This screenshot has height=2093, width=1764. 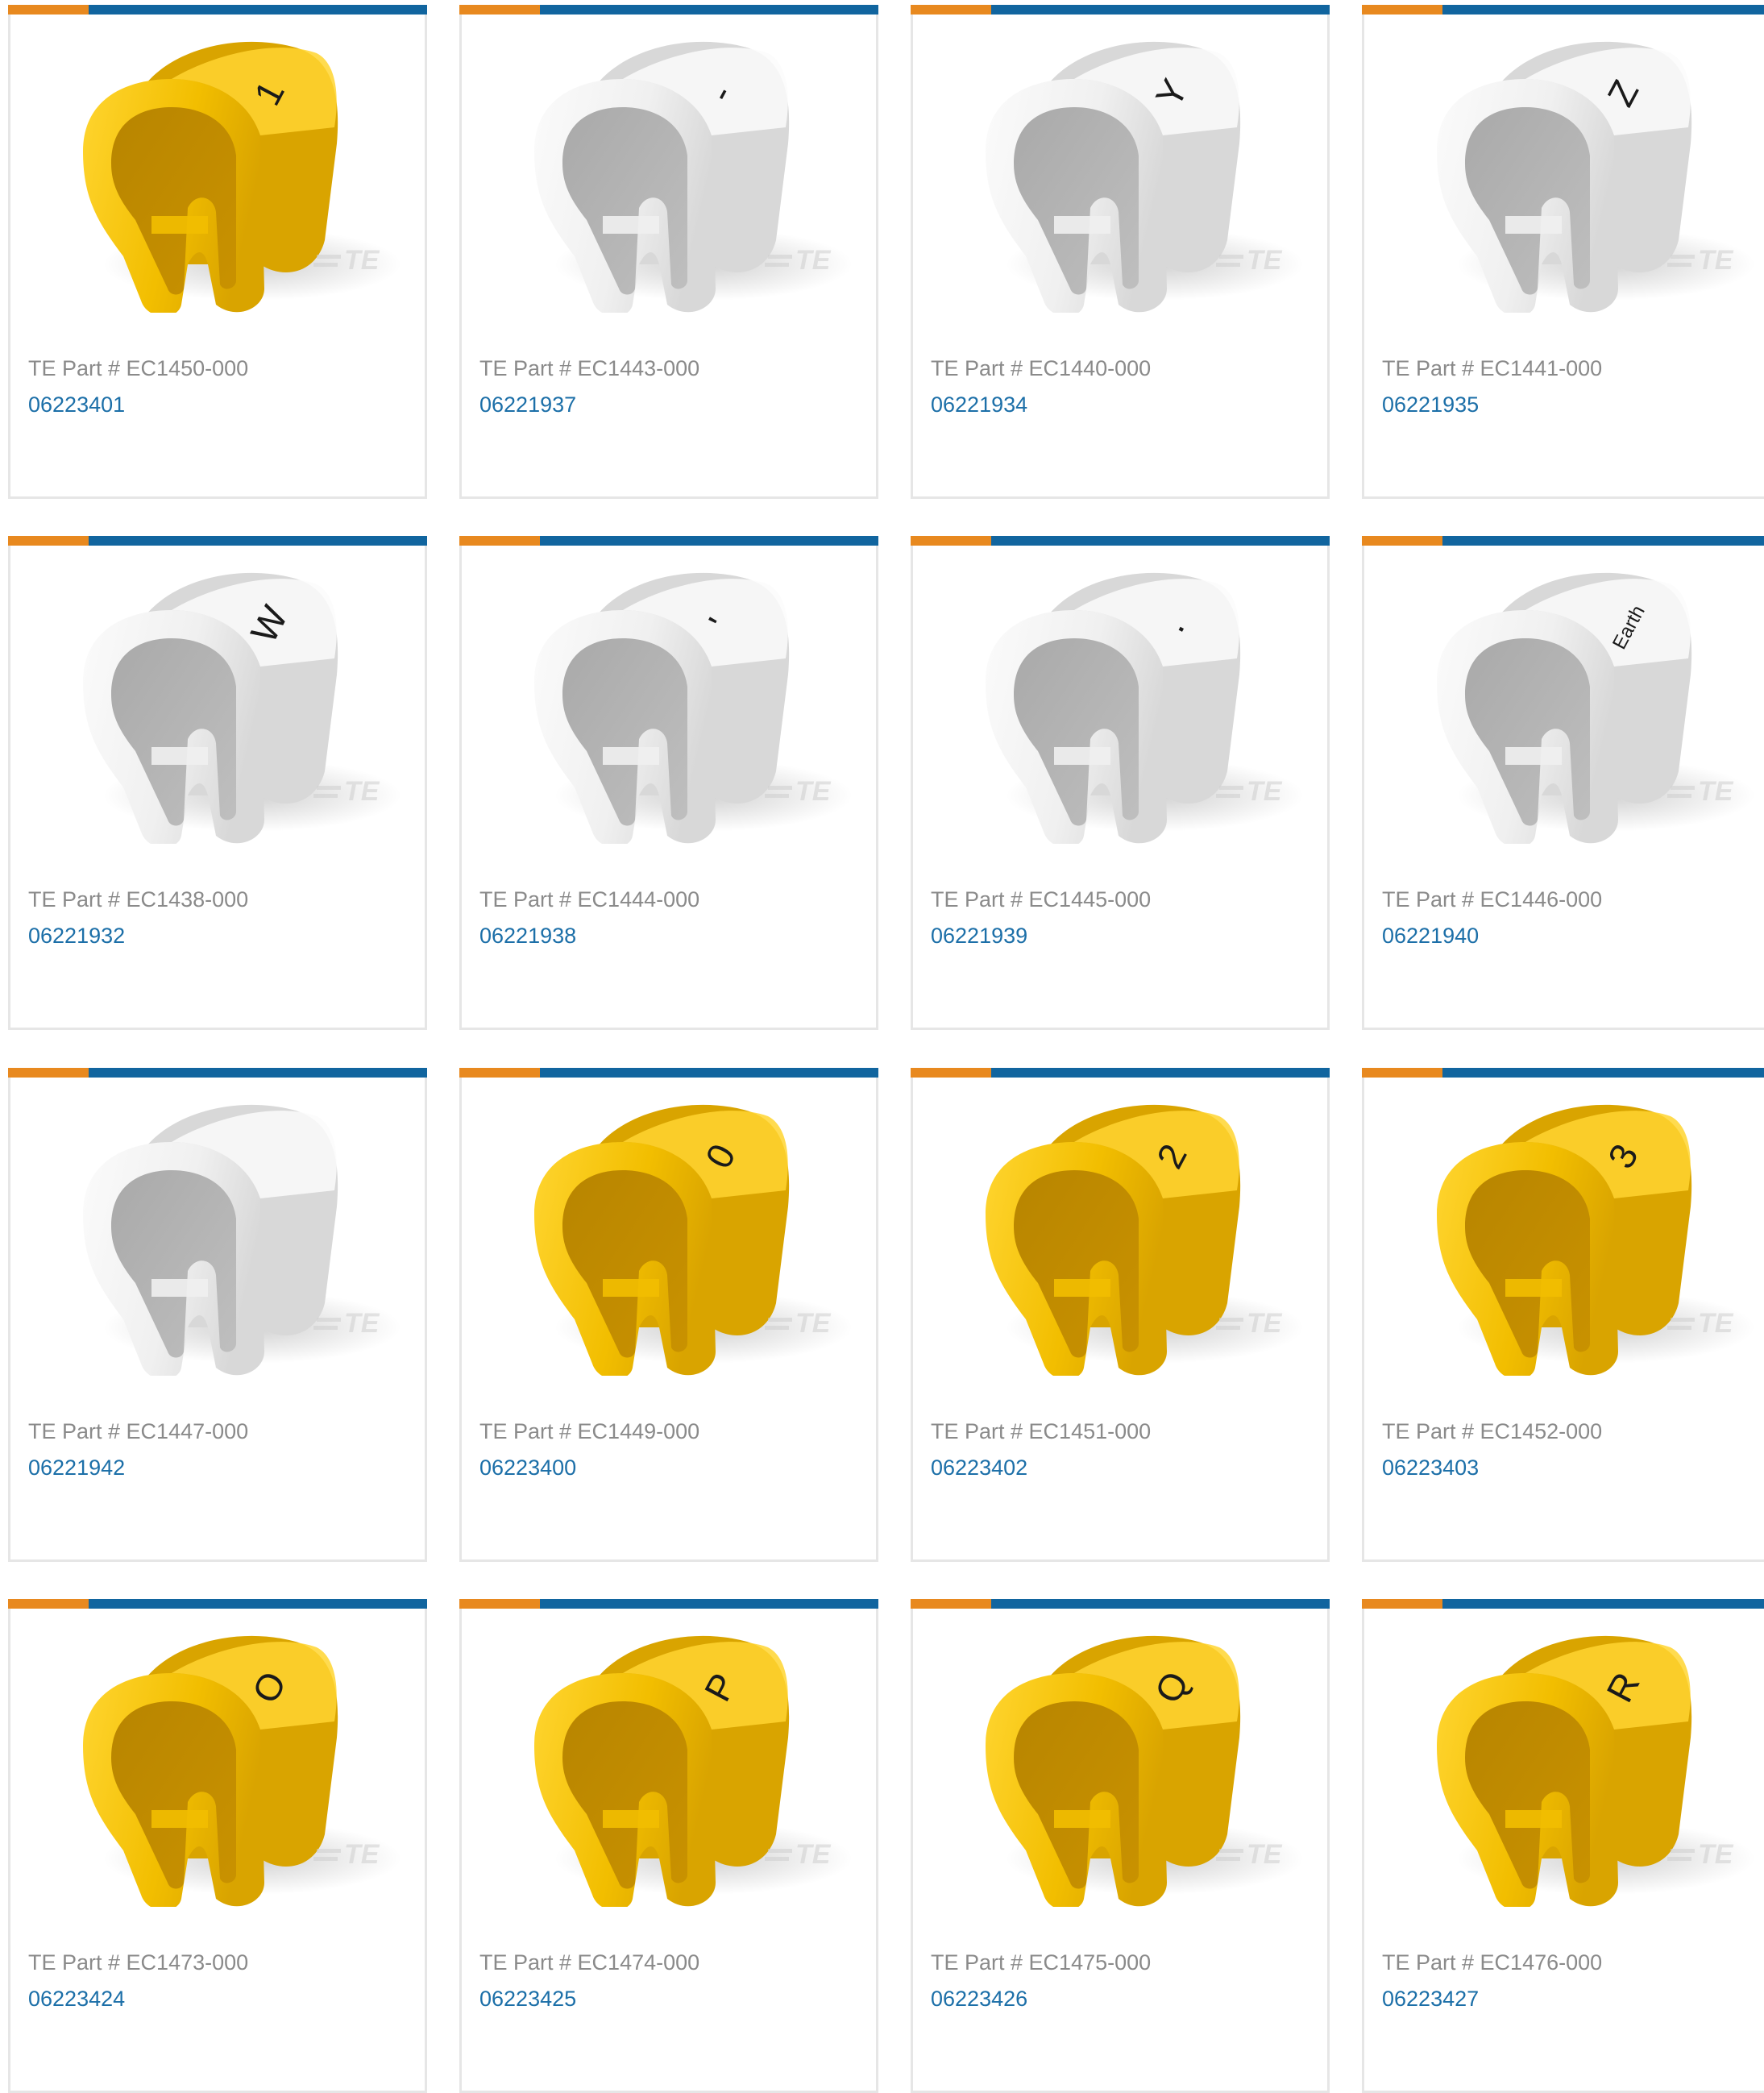 What do you see at coordinates (1430, 1468) in the screenshot?
I see `catalog-number-link: 06223403` at bounding box center [1430, 1468].